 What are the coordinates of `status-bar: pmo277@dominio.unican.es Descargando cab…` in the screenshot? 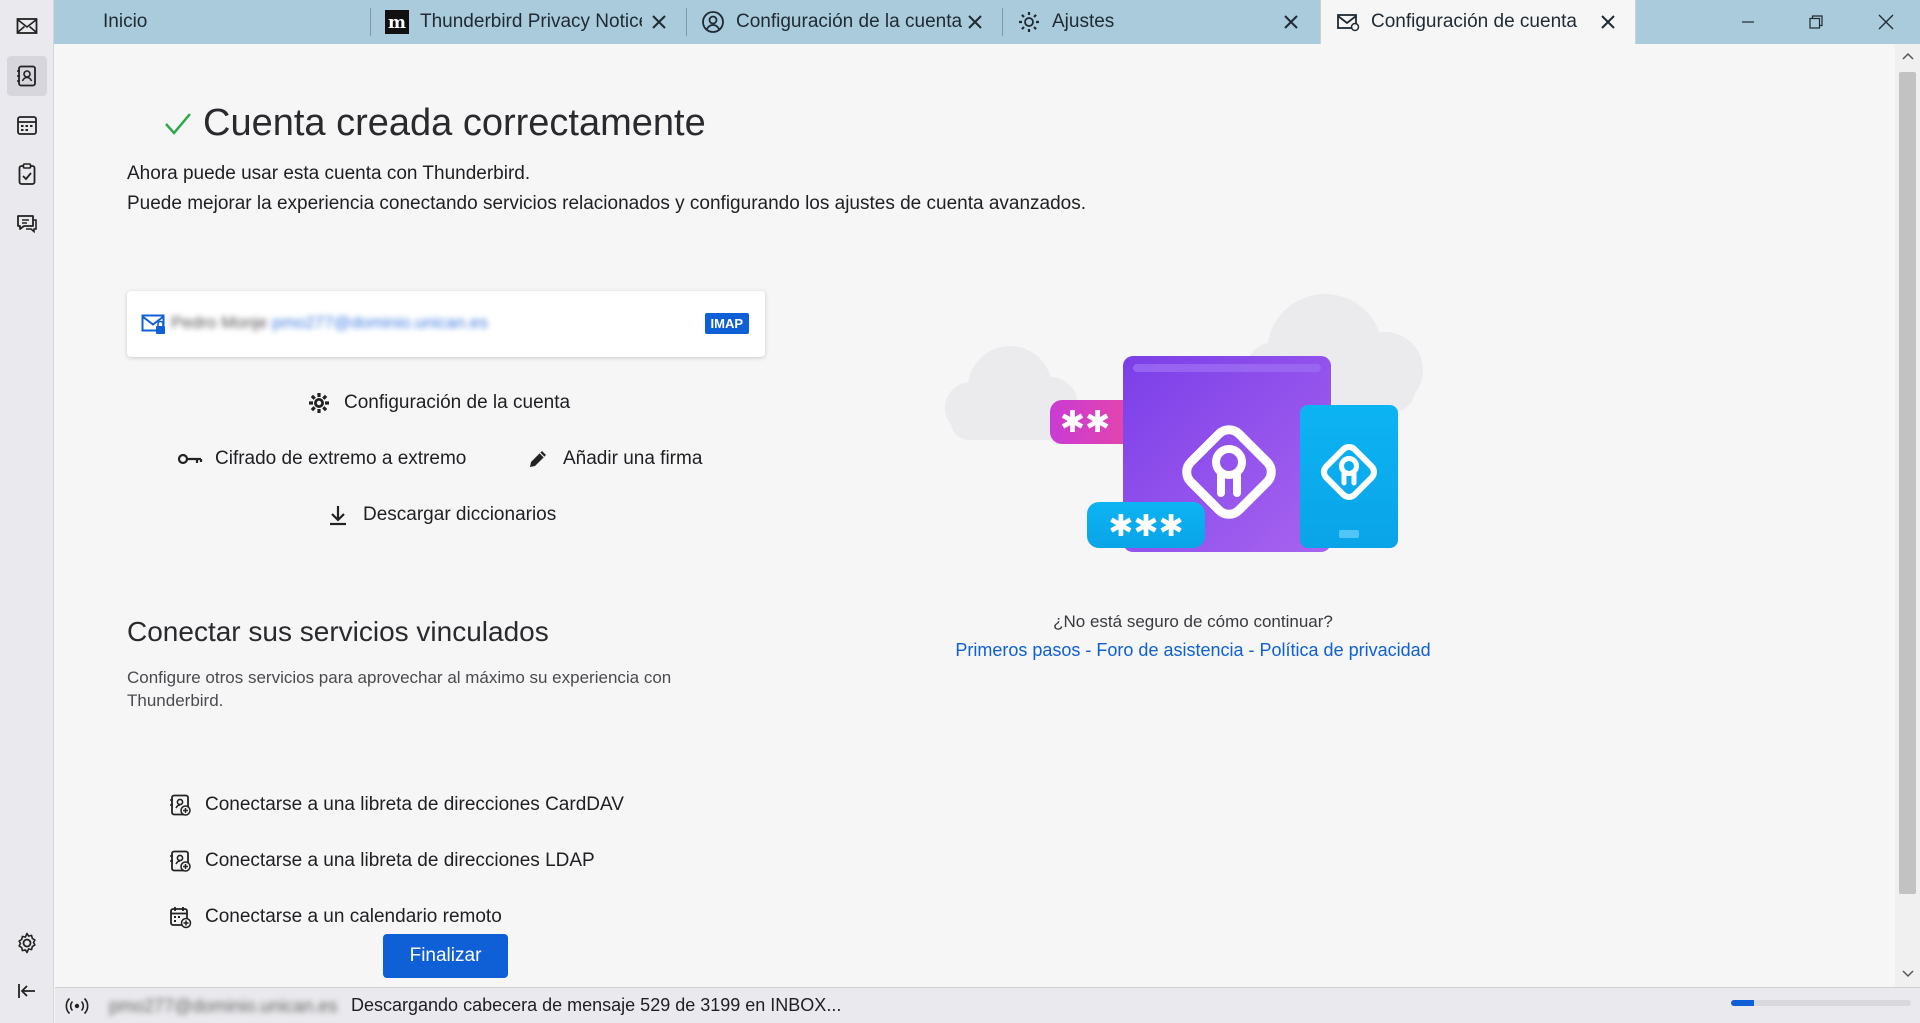 It's located at (987, 1005).